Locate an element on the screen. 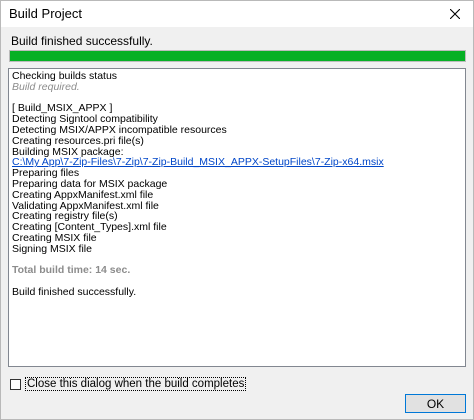 This screenshot has height=420, width=474. ok-button: OK is located at coordinates (435, 403).